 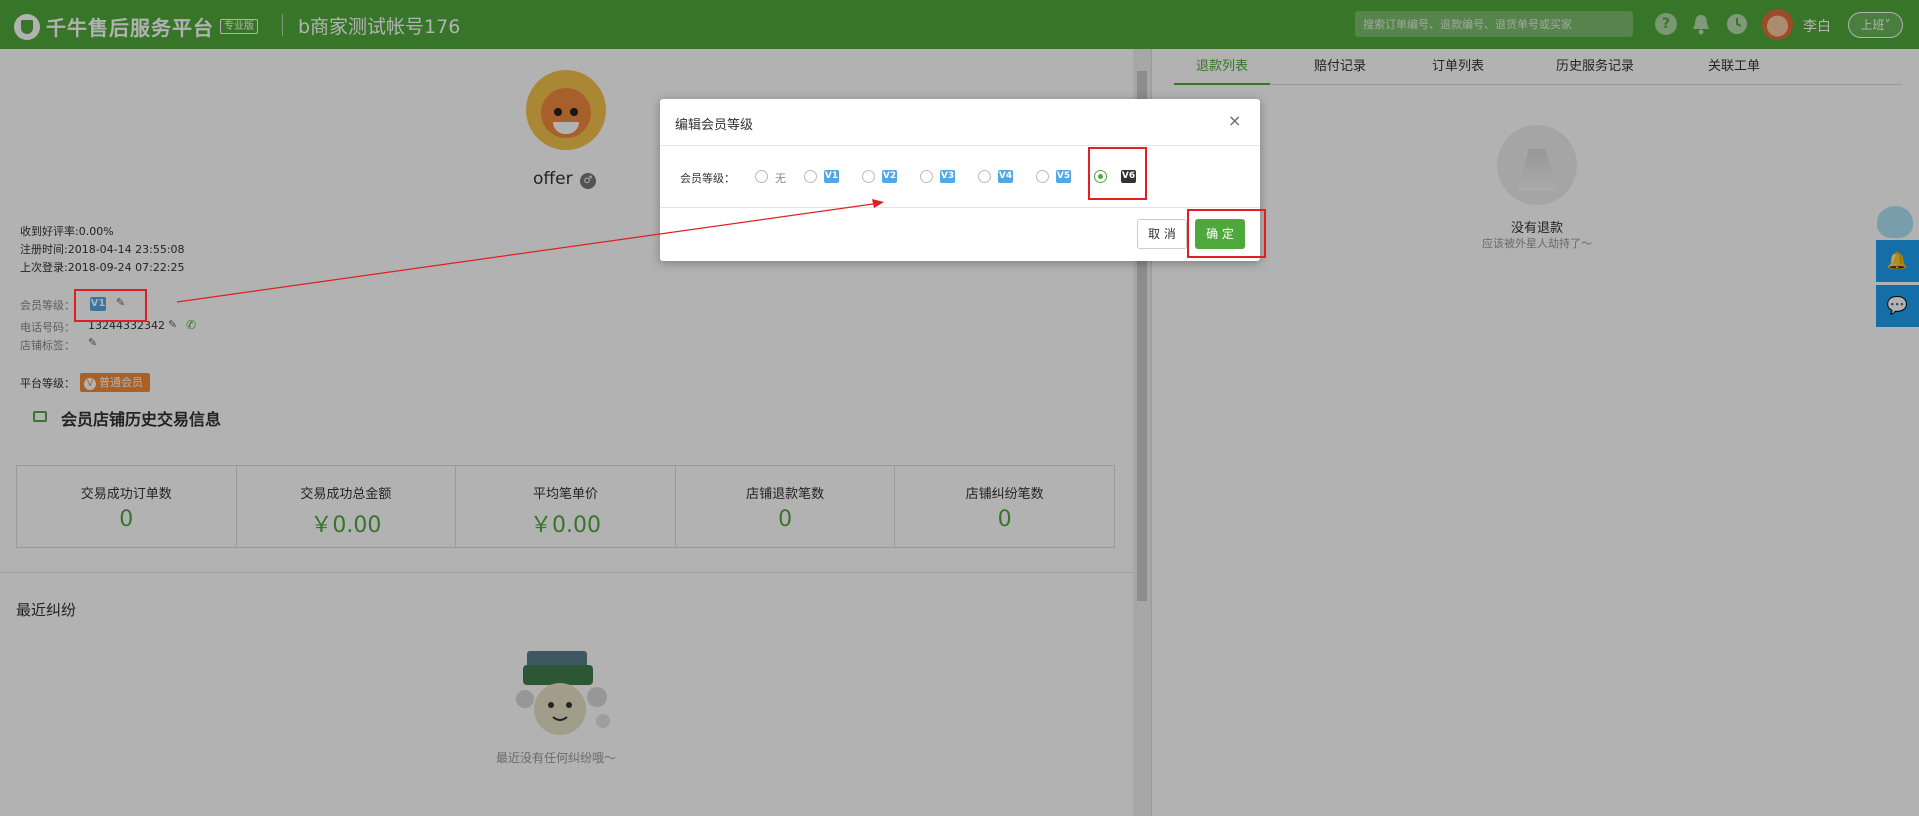 What do you see at coordinates (810, 176) in the screenshot?
I see `radio-level-v1` at bounding box center [810, 176].